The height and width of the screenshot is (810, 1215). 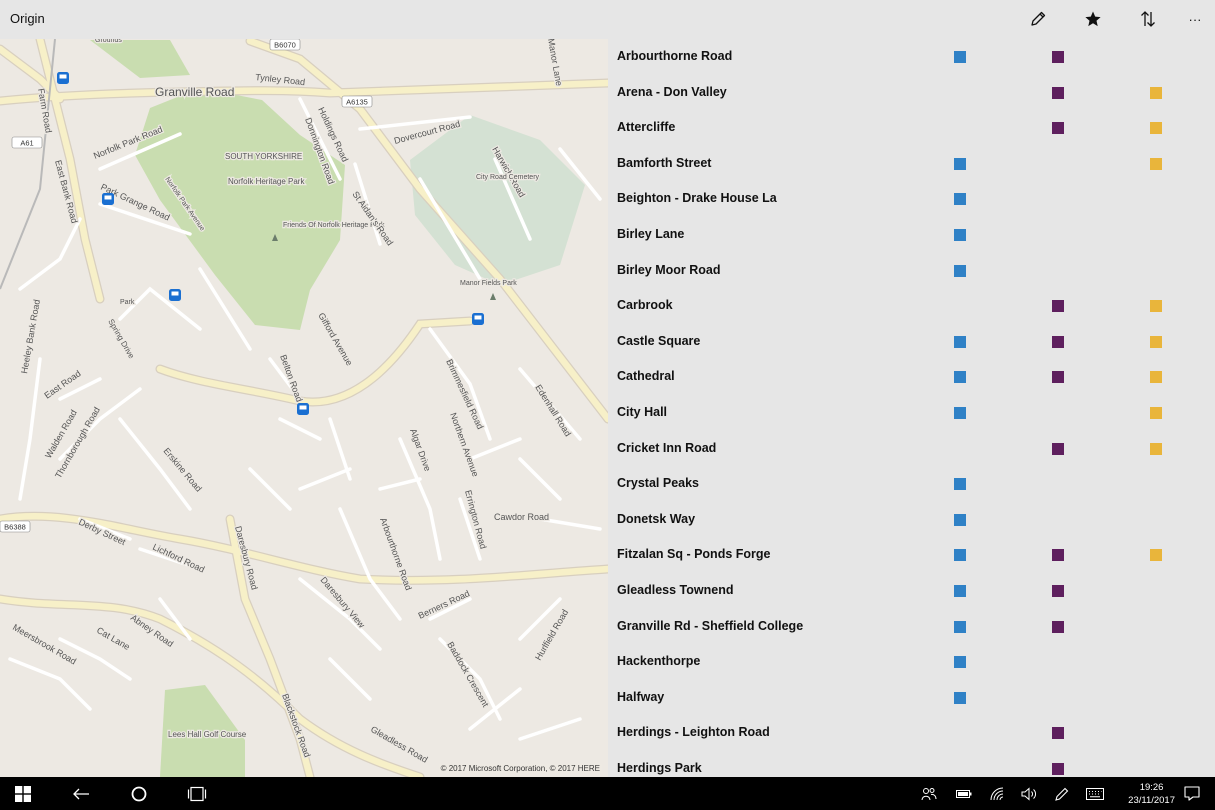 I want to click on map-label: Baddock Crescent, so click(x=468, y=674).